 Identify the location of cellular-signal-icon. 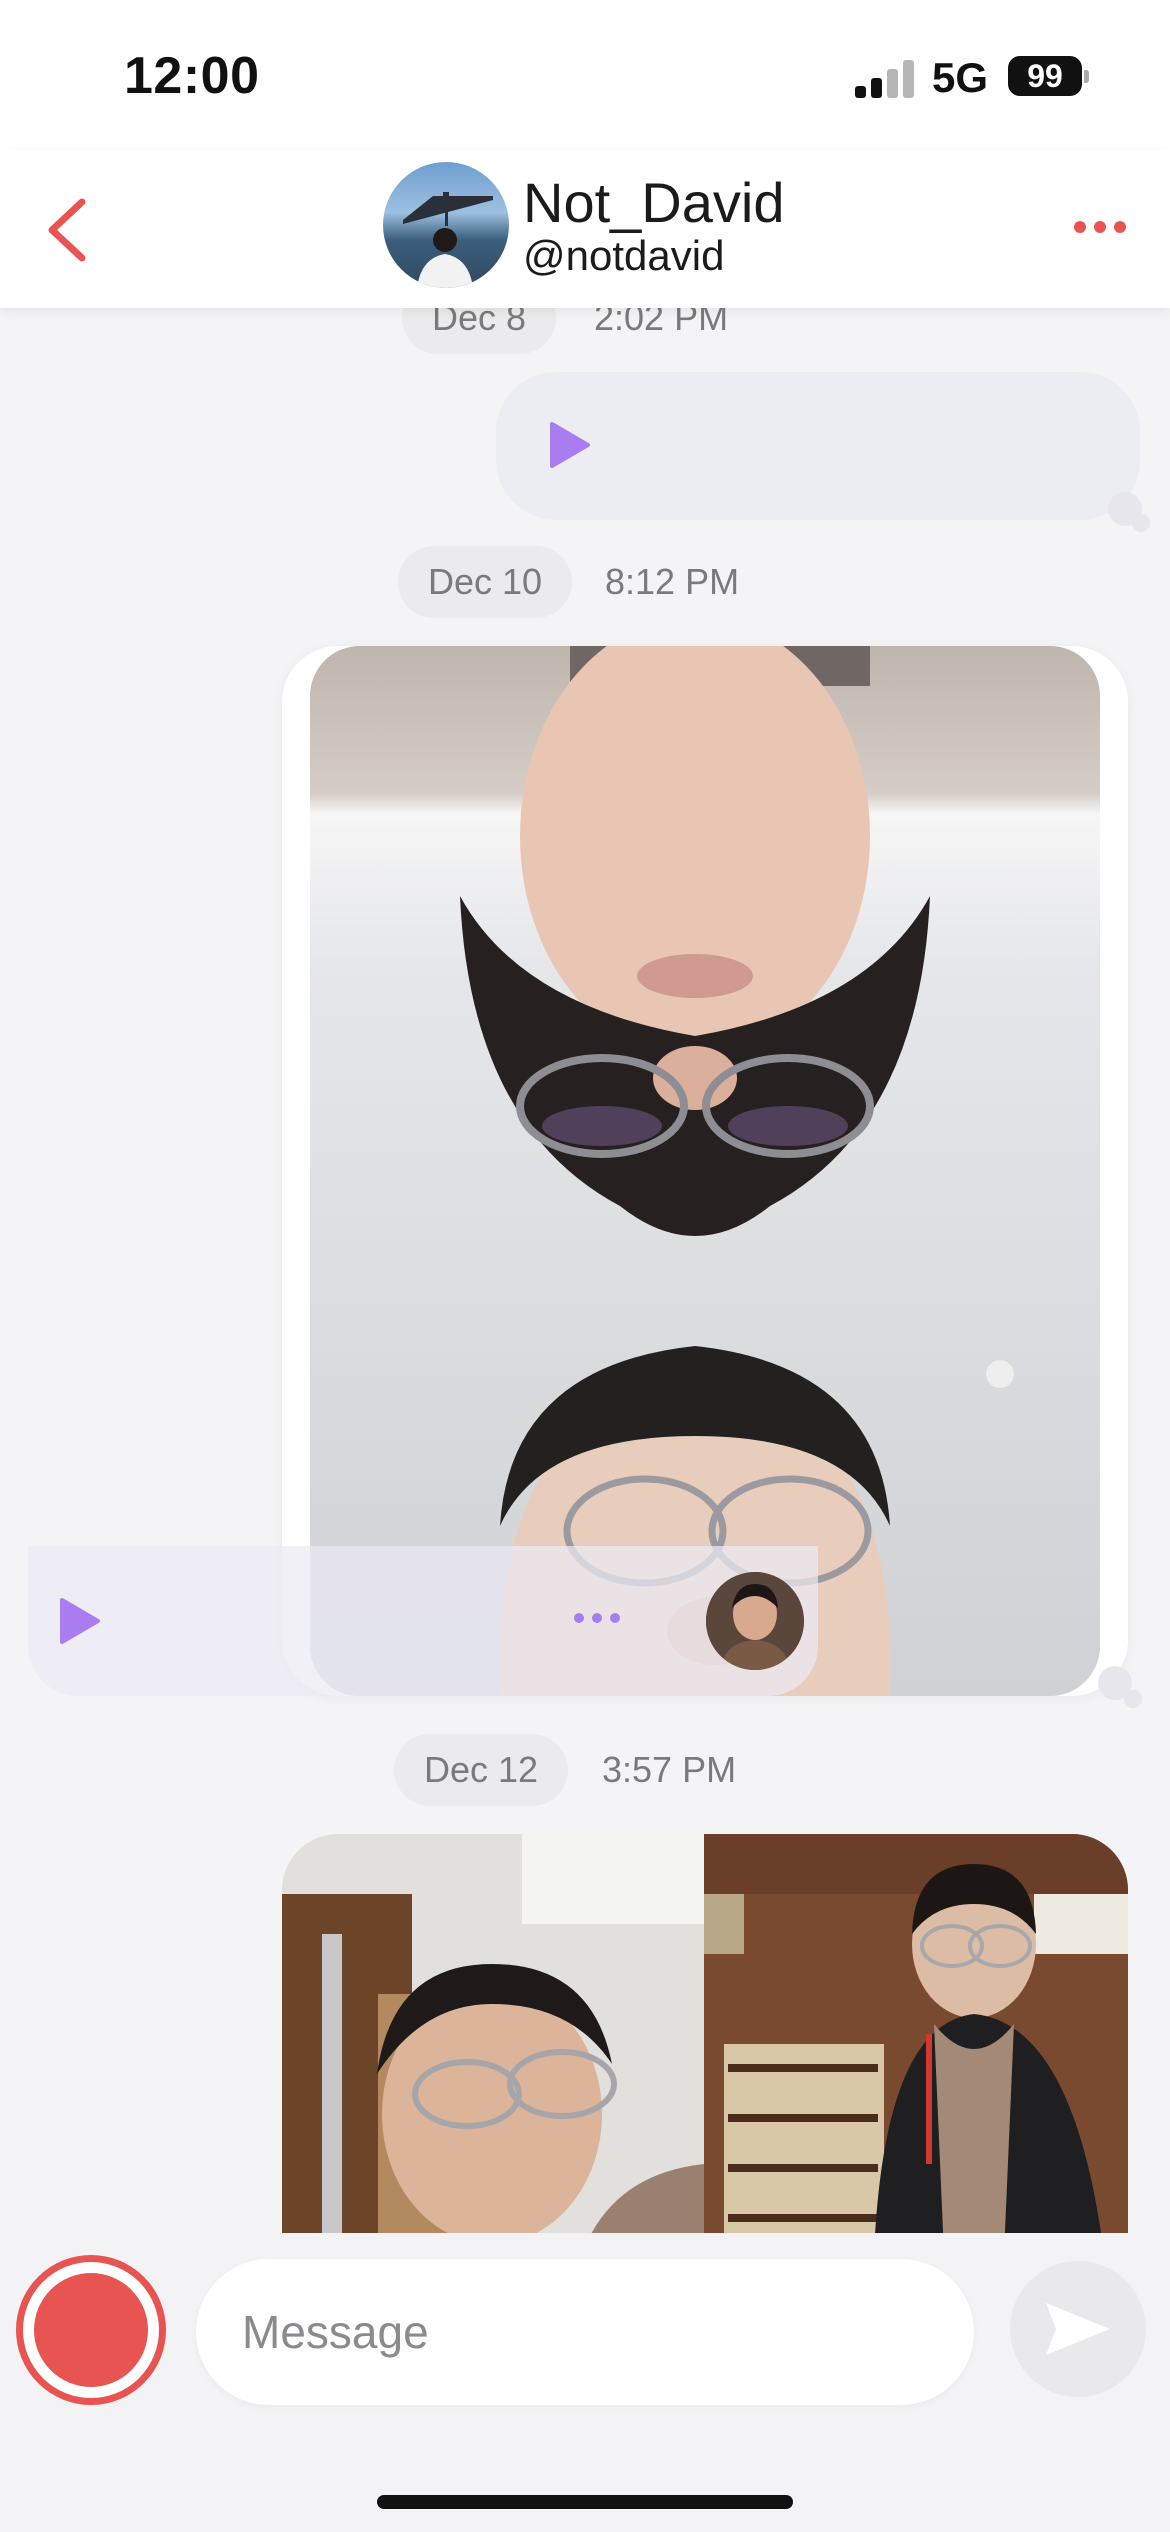
(885, 78).